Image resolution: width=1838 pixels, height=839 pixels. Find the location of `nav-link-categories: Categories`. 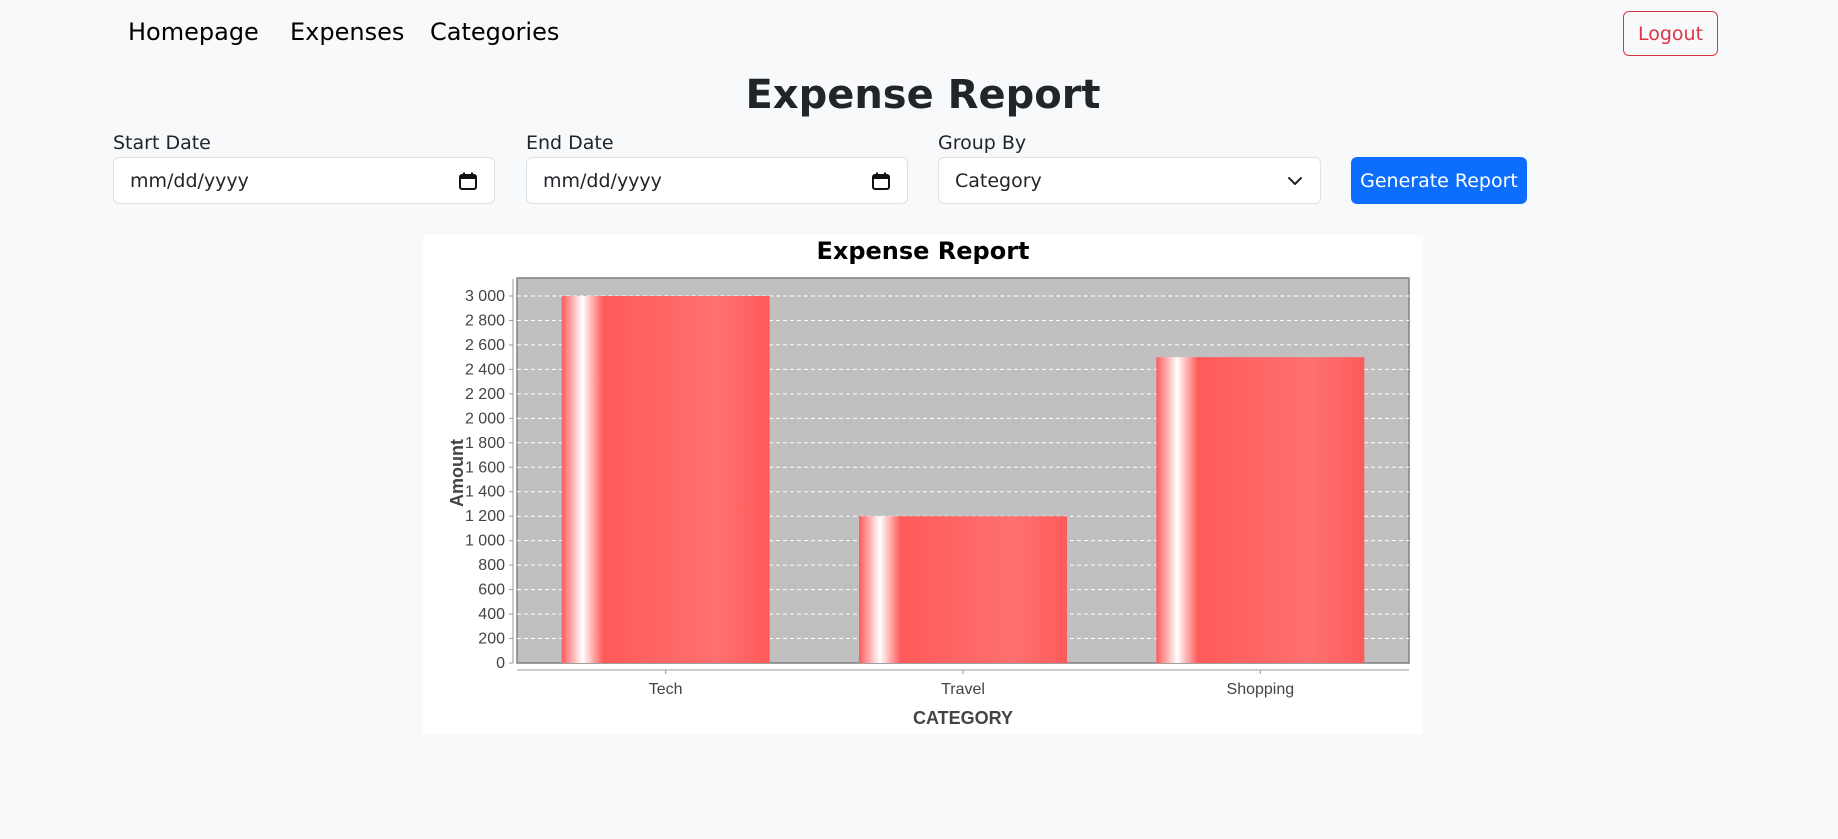

nav-link-categories: Categories is located at coordinates (494, 32).